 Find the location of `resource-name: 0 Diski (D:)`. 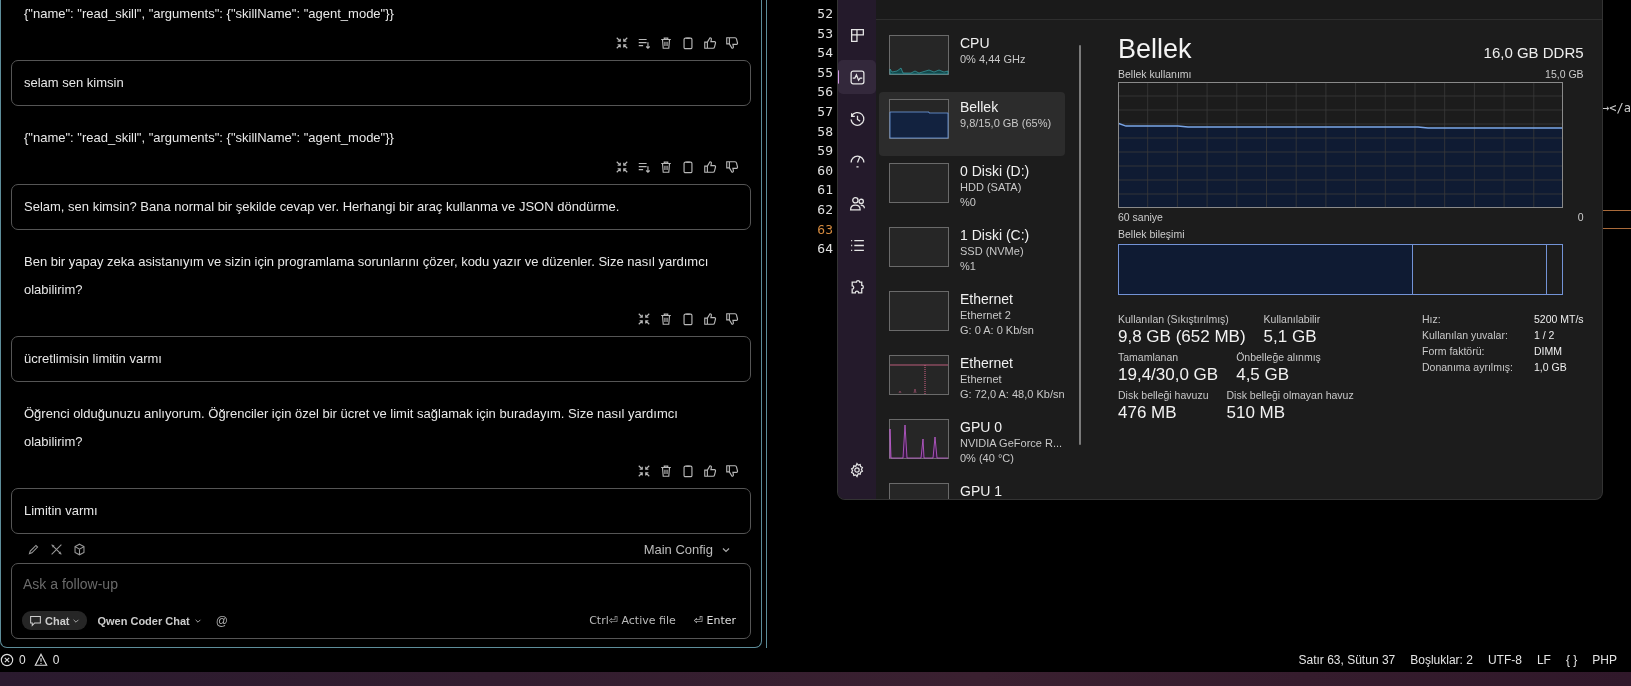

resource-name: 0 Diski (D:) is located at coordinates (995, 171).